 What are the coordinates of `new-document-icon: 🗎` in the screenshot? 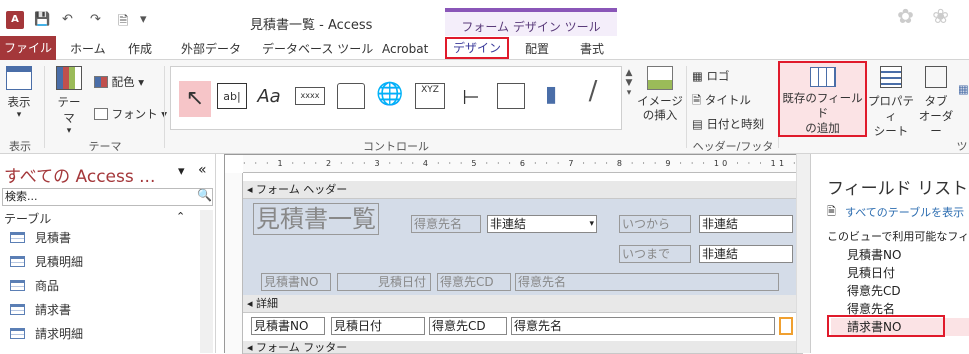 It's located at (123, 23).